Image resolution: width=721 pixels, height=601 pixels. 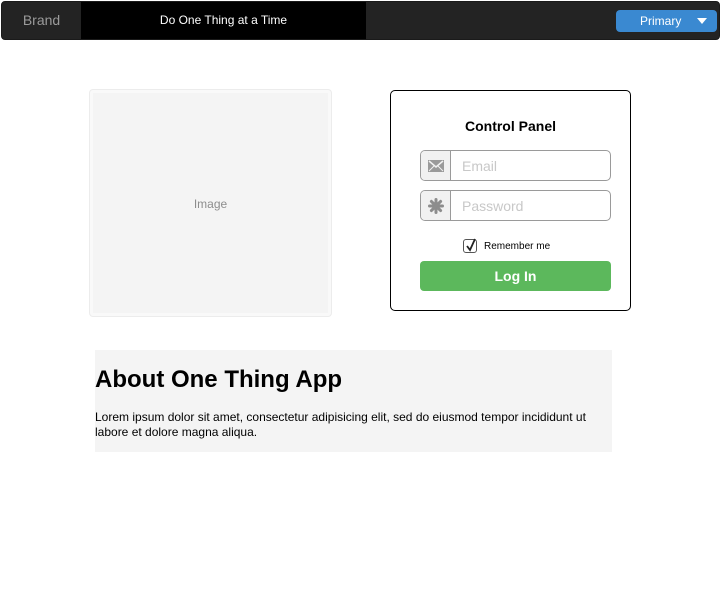 I want to click on password-input, so click(x=531, y=205).